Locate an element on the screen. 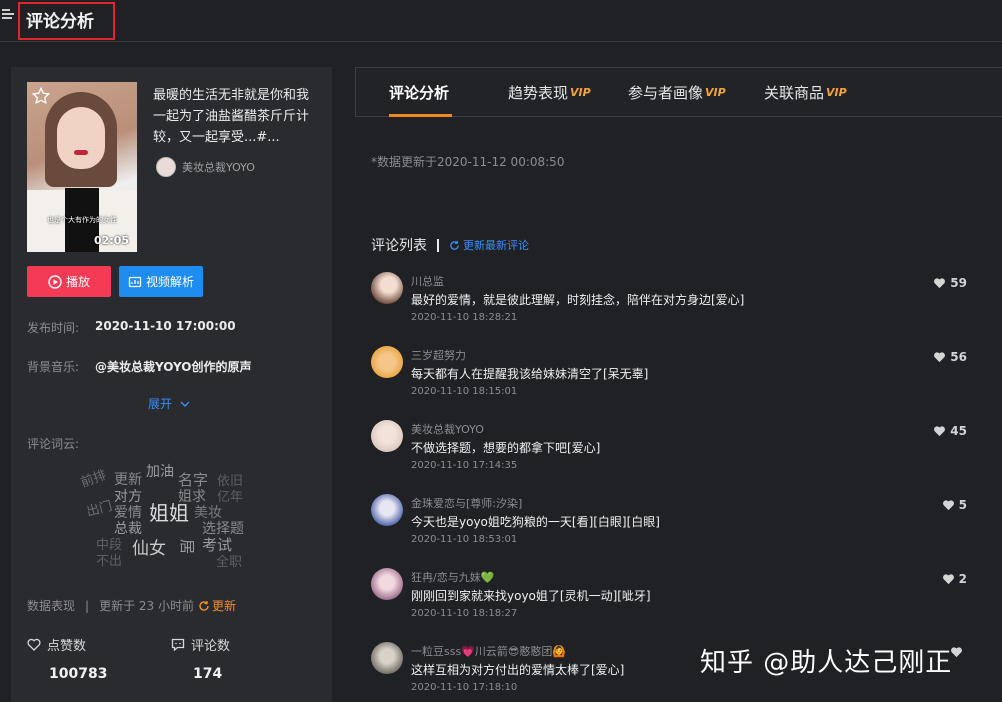 The height and width of the screenshot is (702, 1002). tab-trend: 趋势表现 VIP is located at coordinates (549, 92).